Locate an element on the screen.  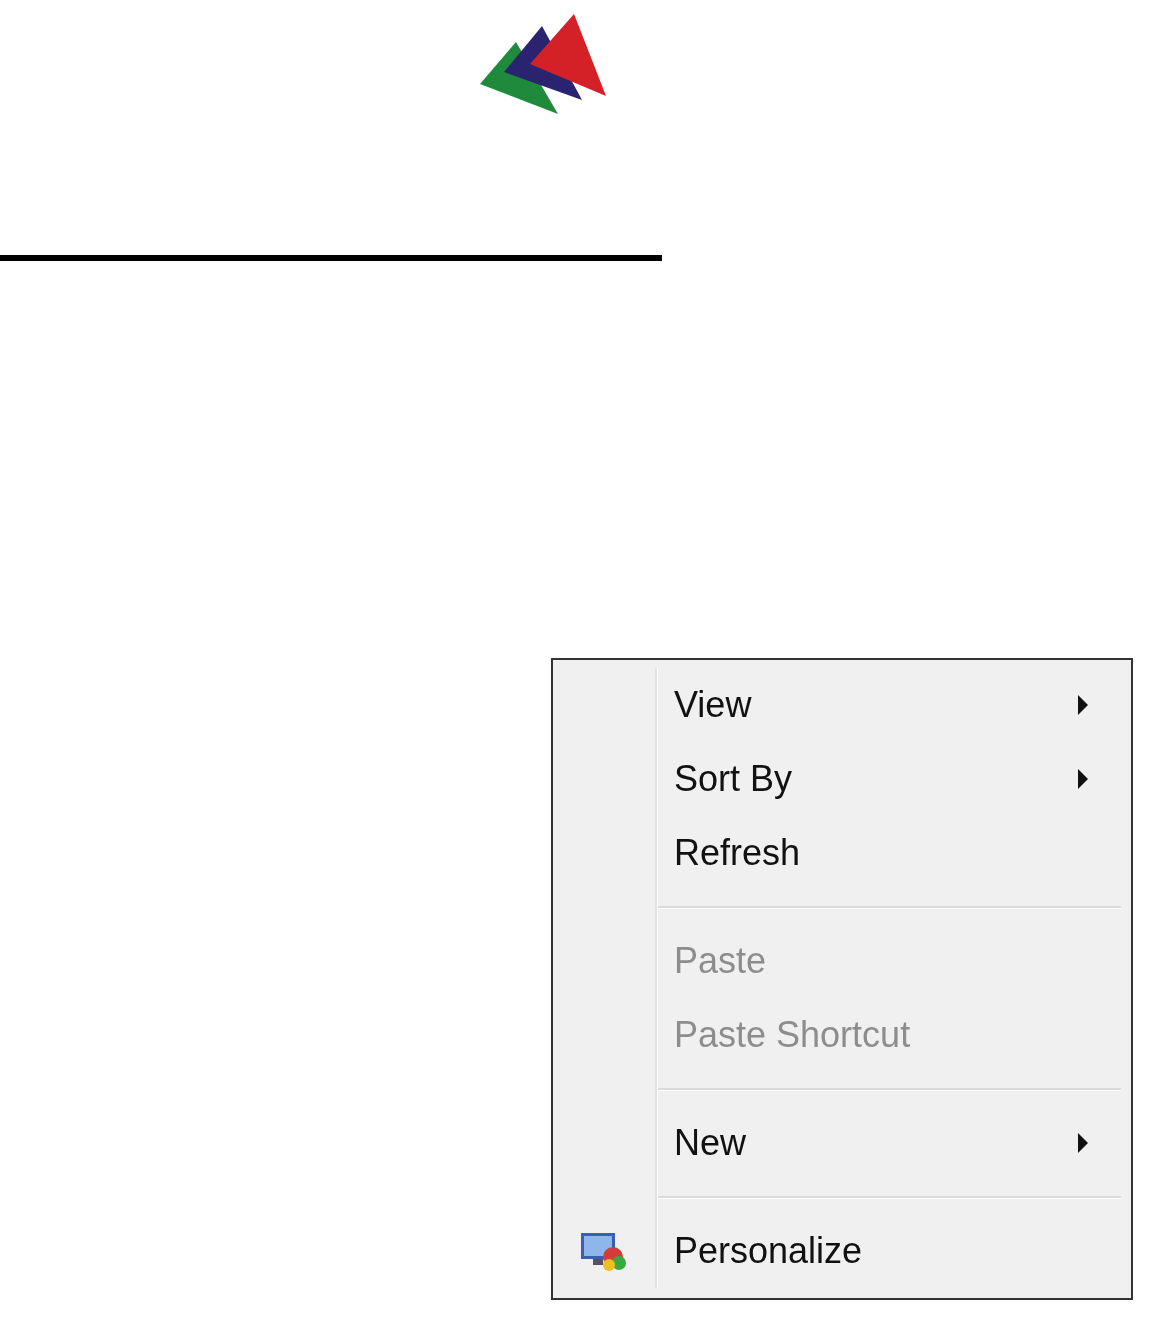
menu-item: Refresh is located at coordinates (894, 853).